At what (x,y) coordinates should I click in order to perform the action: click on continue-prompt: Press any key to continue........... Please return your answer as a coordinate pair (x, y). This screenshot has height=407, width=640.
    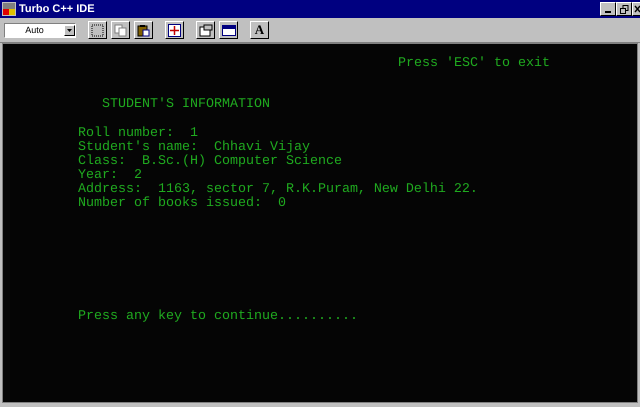
    Looking at the image, I should click on (218, 316).